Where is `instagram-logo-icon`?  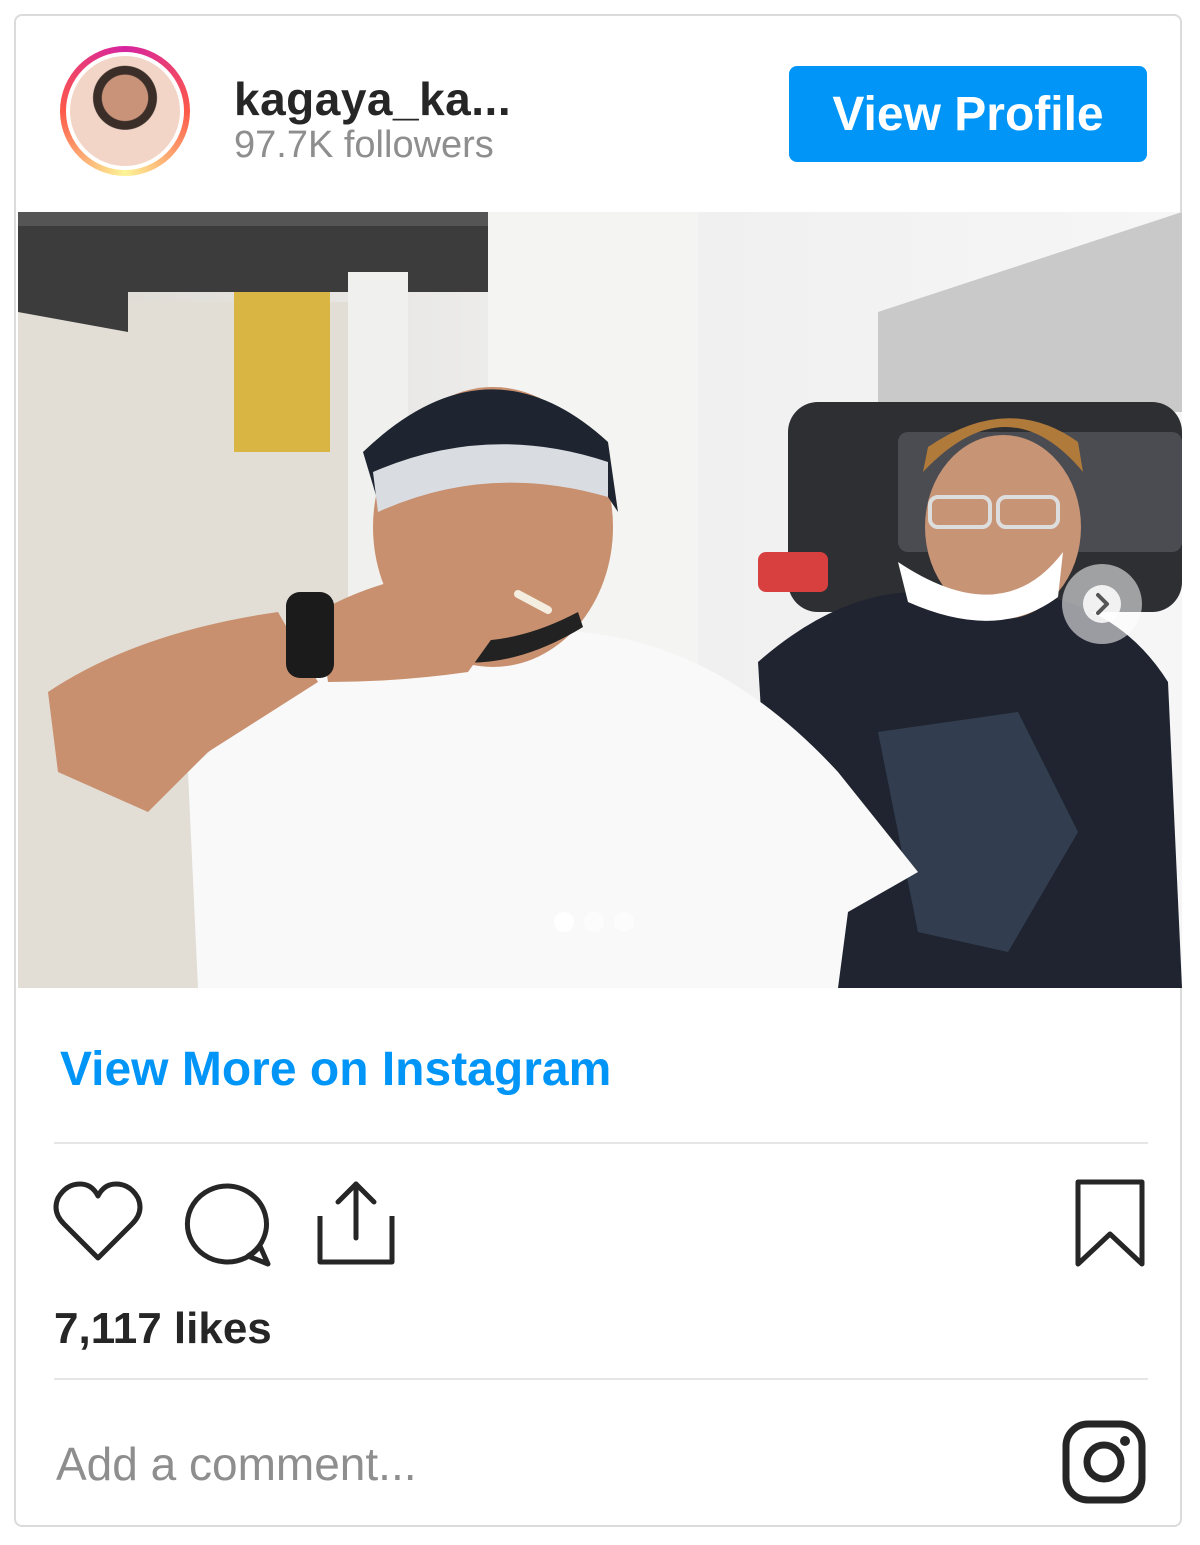
instagram-logo-icon is located at coordinates (1104, 1462).